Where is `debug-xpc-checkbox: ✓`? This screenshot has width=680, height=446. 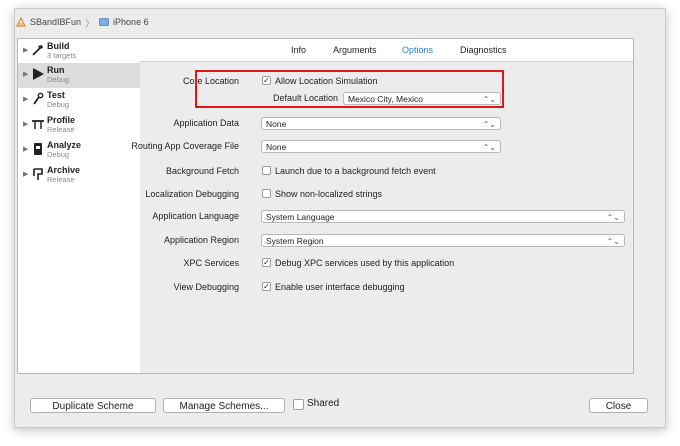
debug-xpc-checkbox: ✓ is located at coordinates (266, 262).